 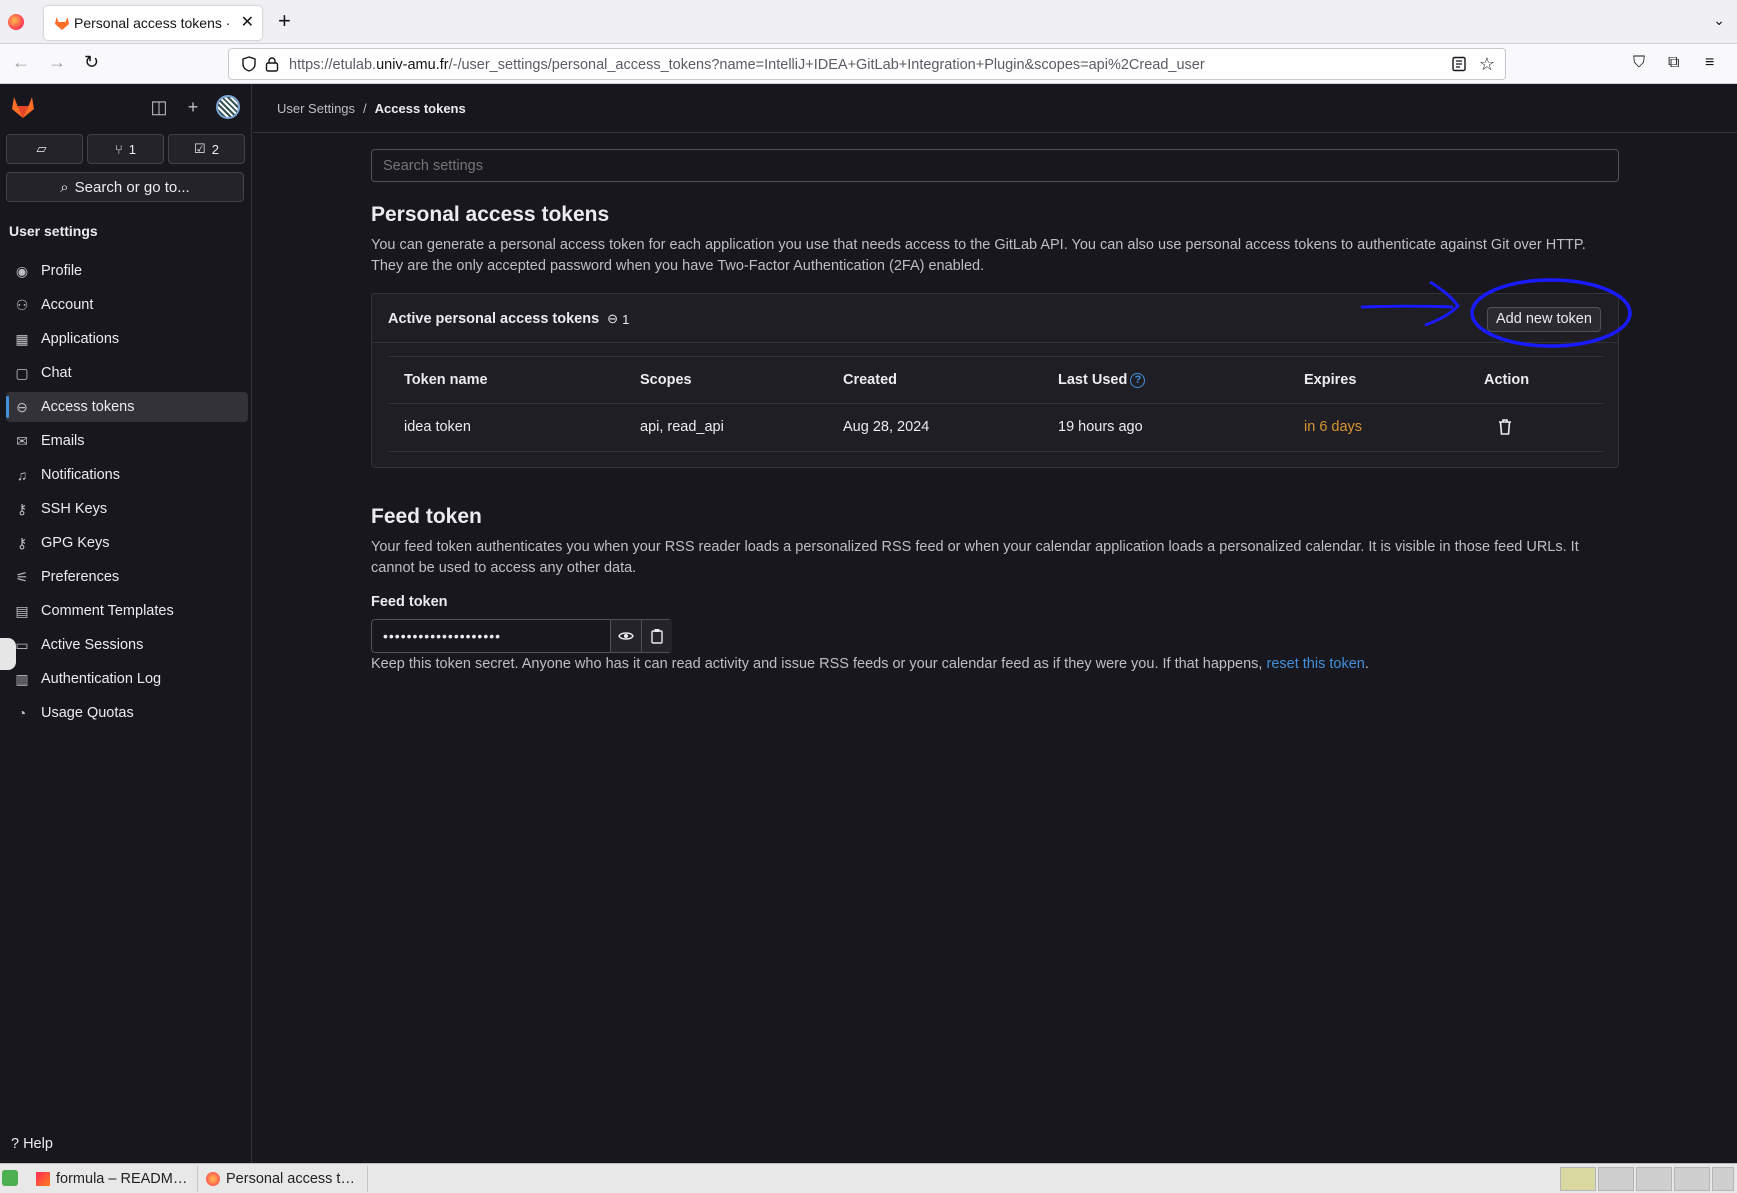 I want to click on gitlab-logo-icon, so click(x=23, y=107).